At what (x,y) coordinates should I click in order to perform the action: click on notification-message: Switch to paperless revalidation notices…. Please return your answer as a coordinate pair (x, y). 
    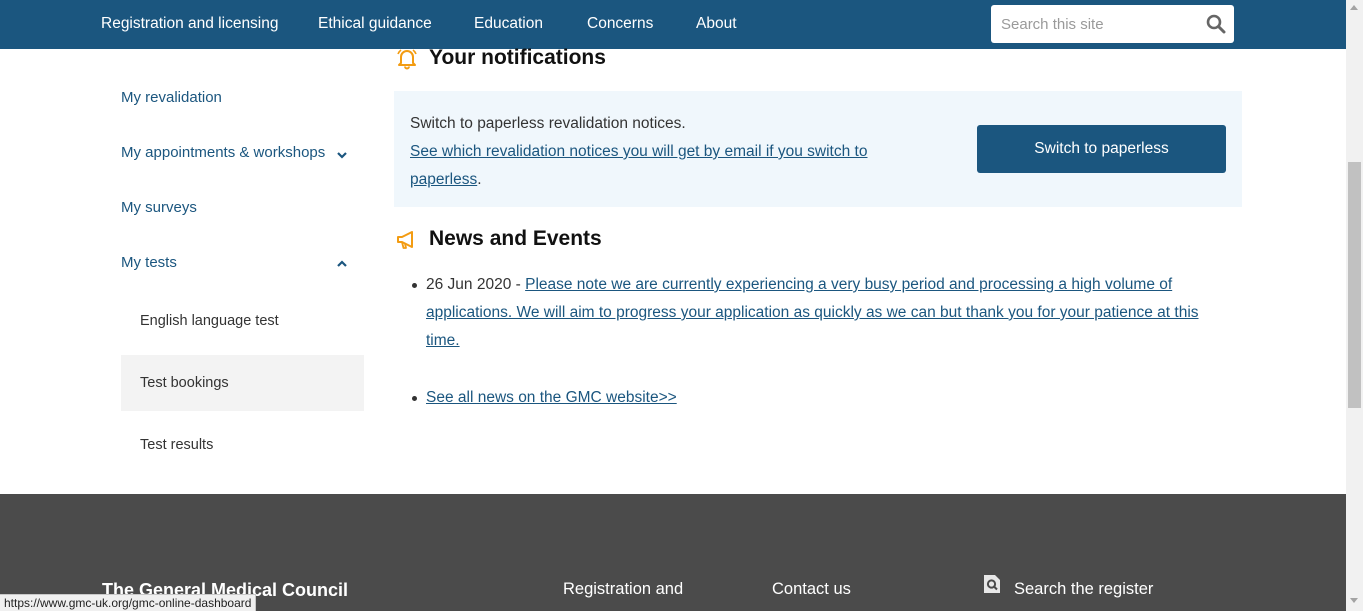
    Looking at the image, I should click on (660, 152).